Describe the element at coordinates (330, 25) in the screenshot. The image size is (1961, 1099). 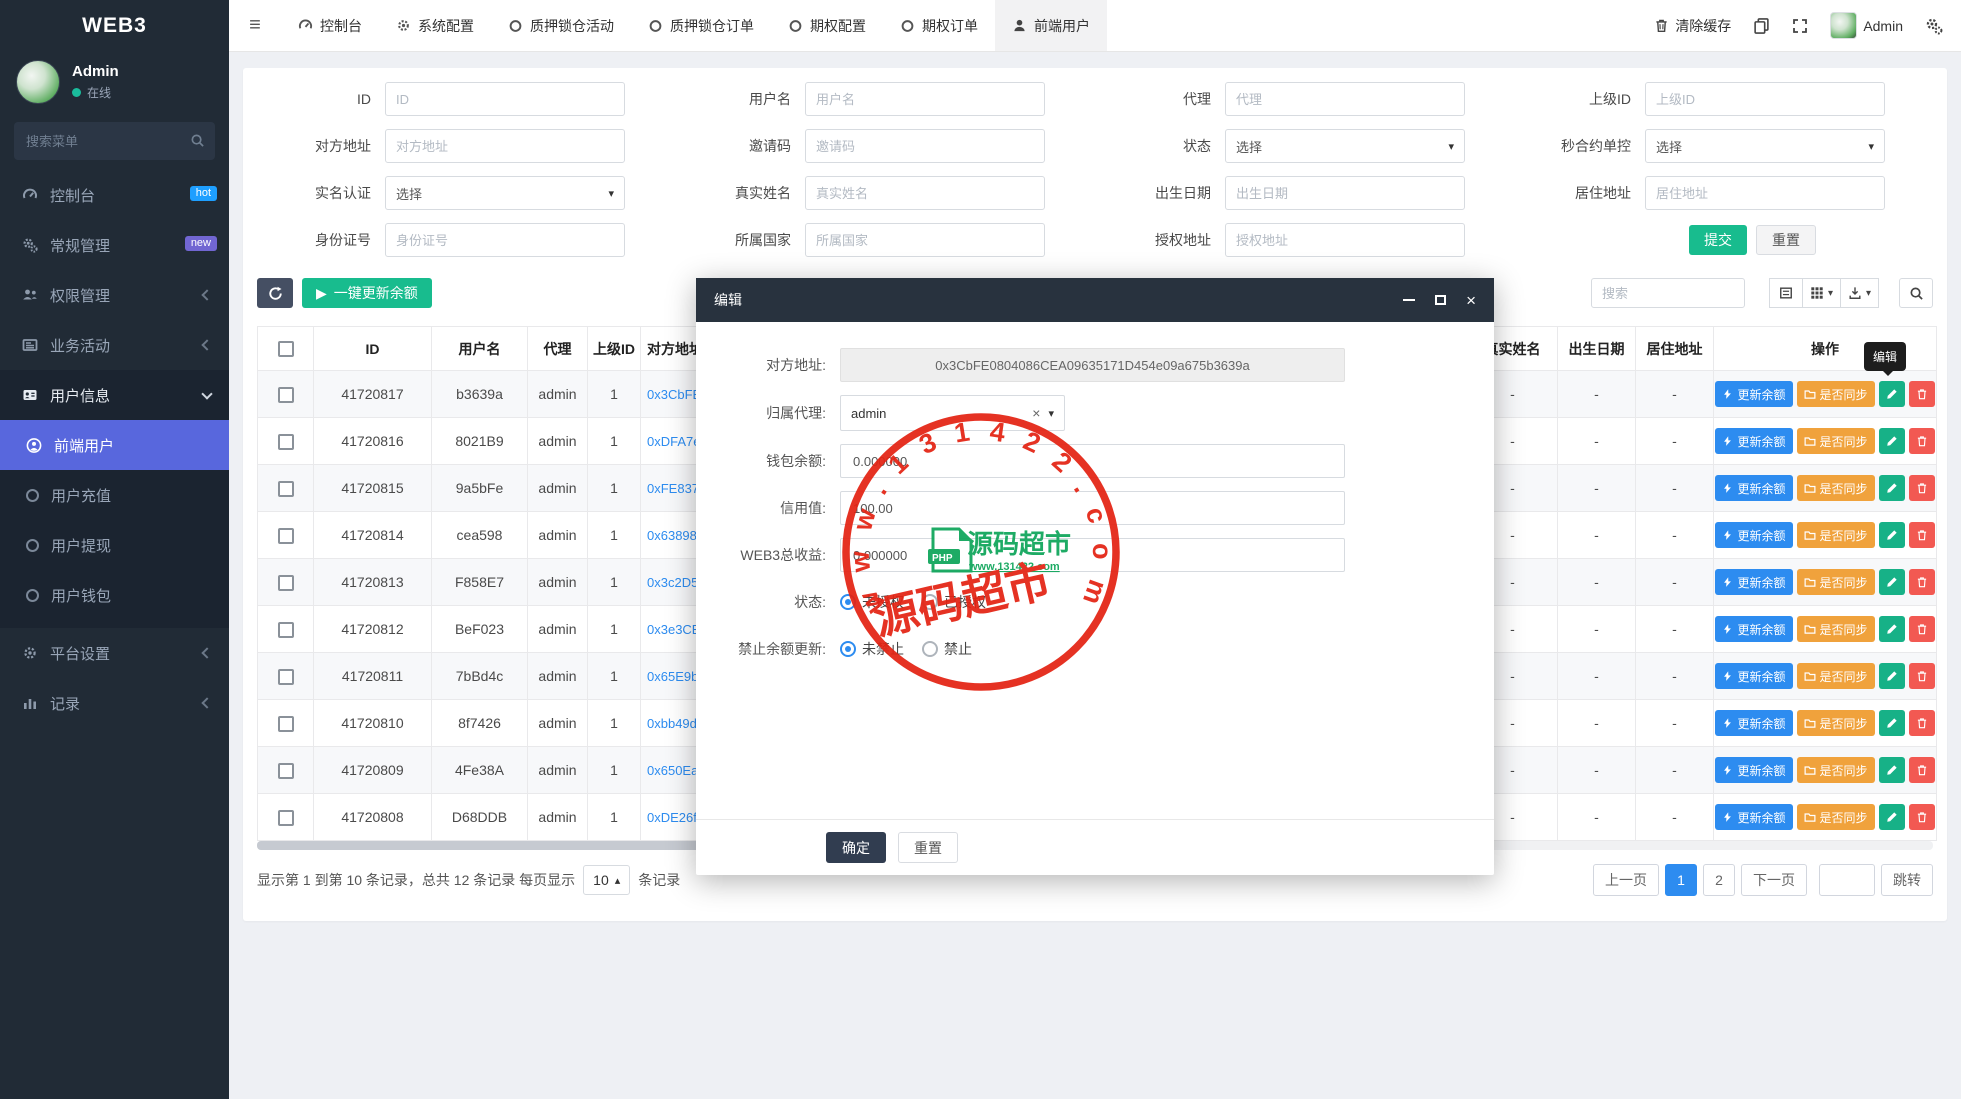
I see `tab-console: 控制台` at that location.